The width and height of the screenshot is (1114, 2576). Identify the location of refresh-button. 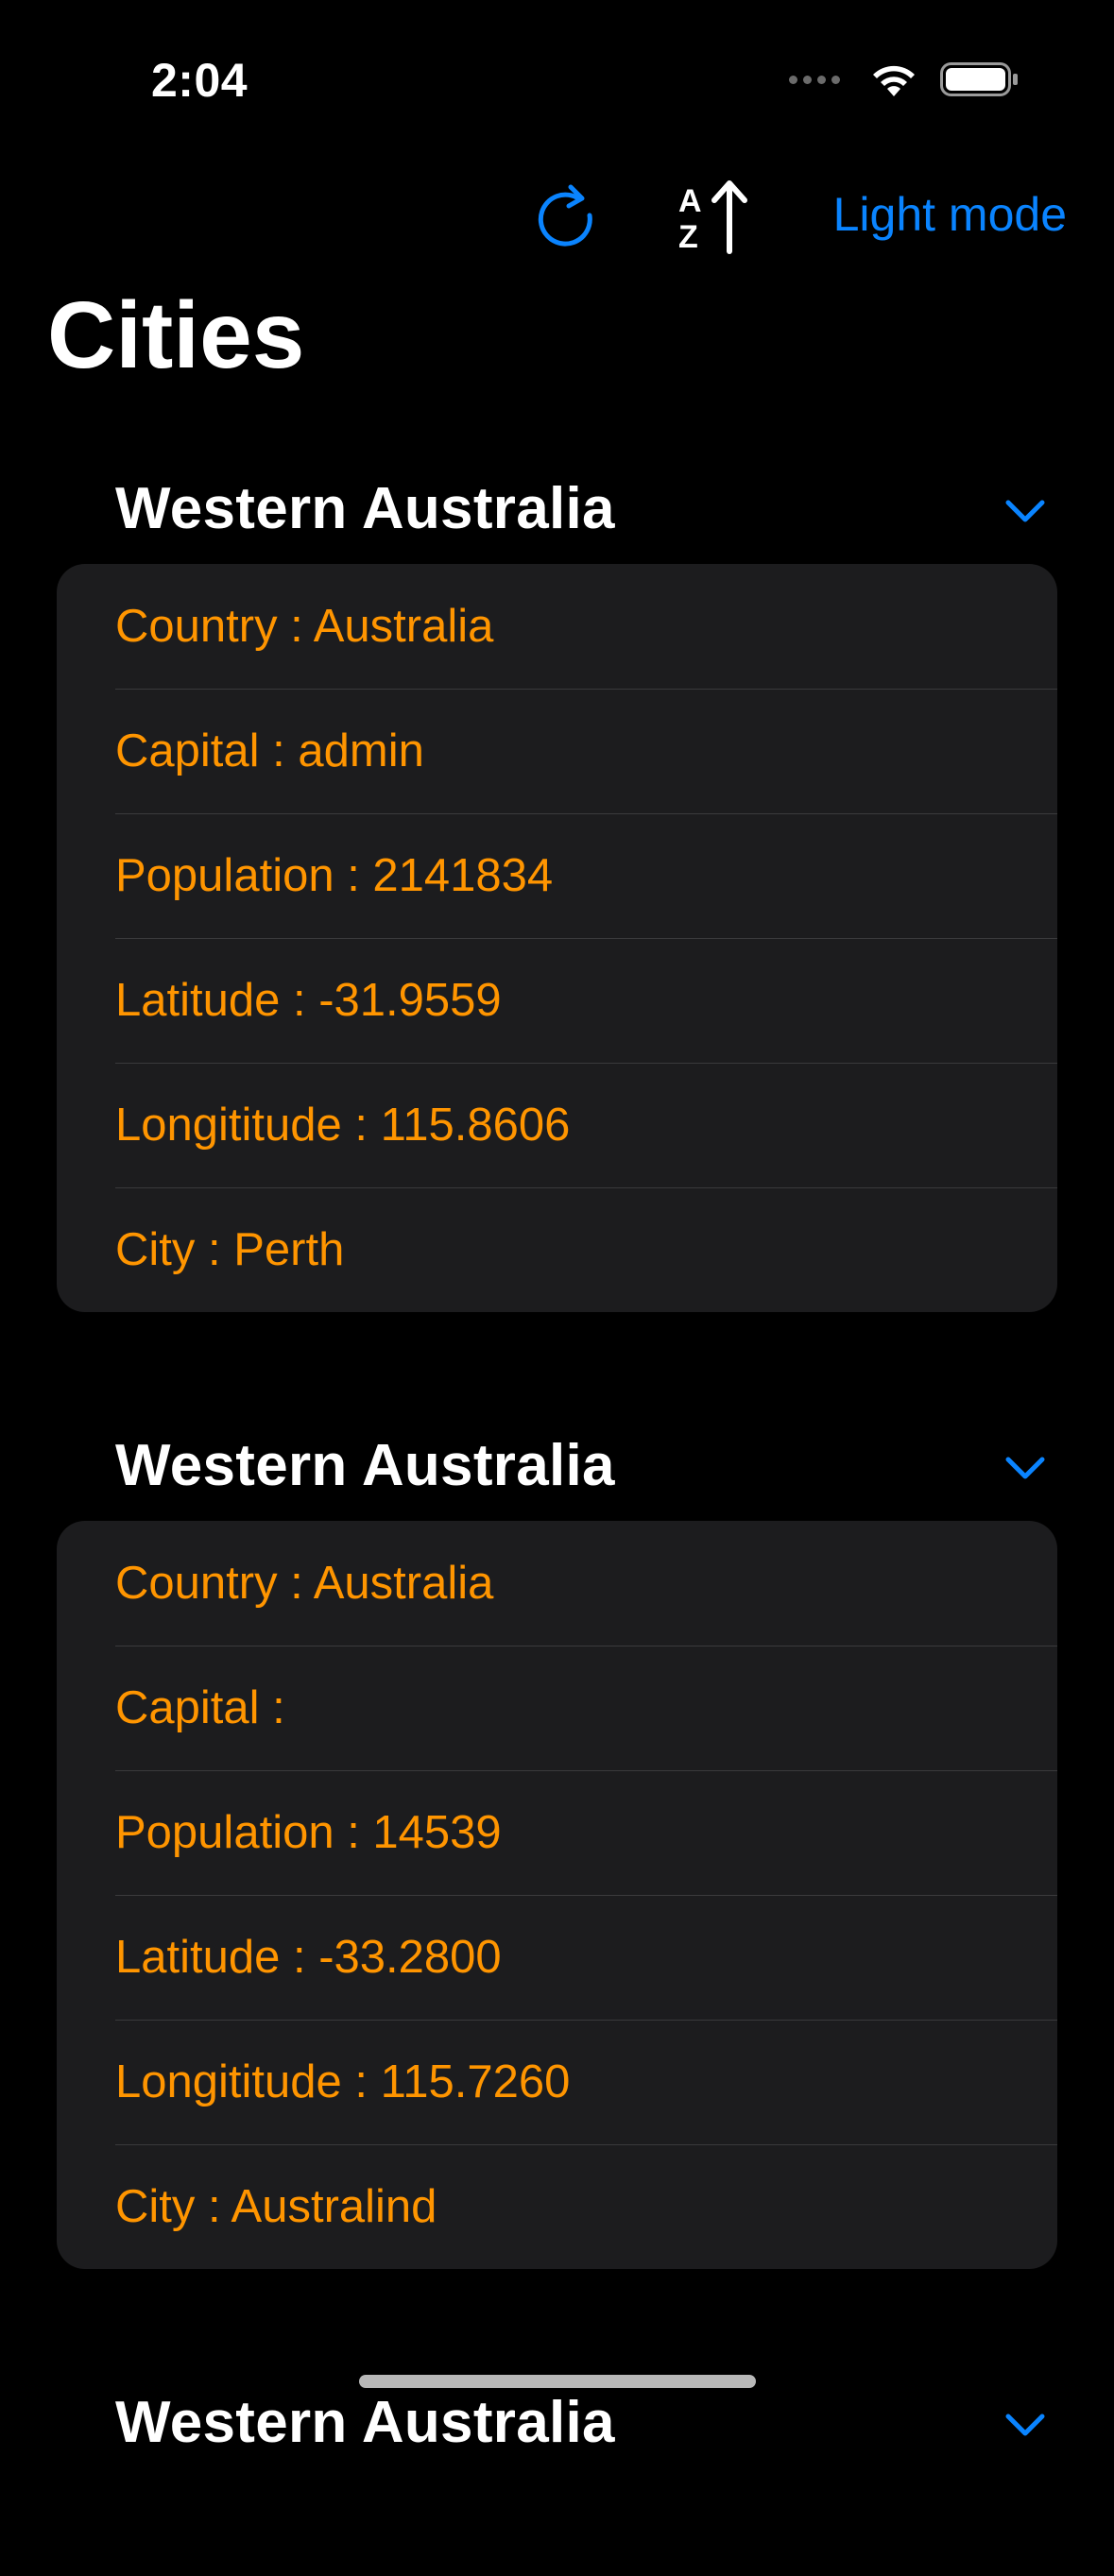
(567, 217).